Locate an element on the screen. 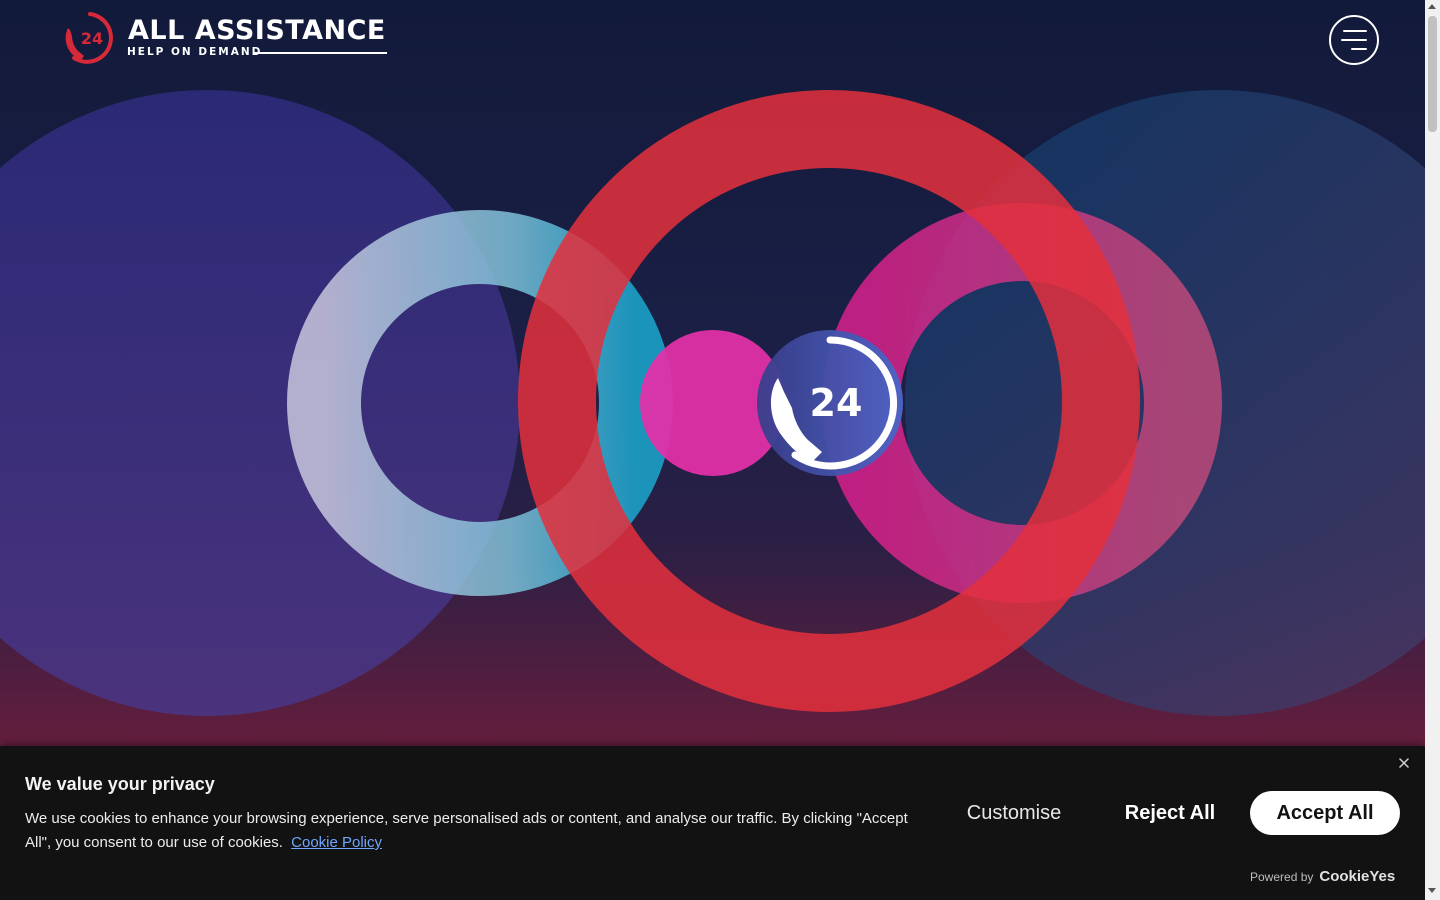  cookieyes-logo: CookieYes is located at coordinates (1357, 876).